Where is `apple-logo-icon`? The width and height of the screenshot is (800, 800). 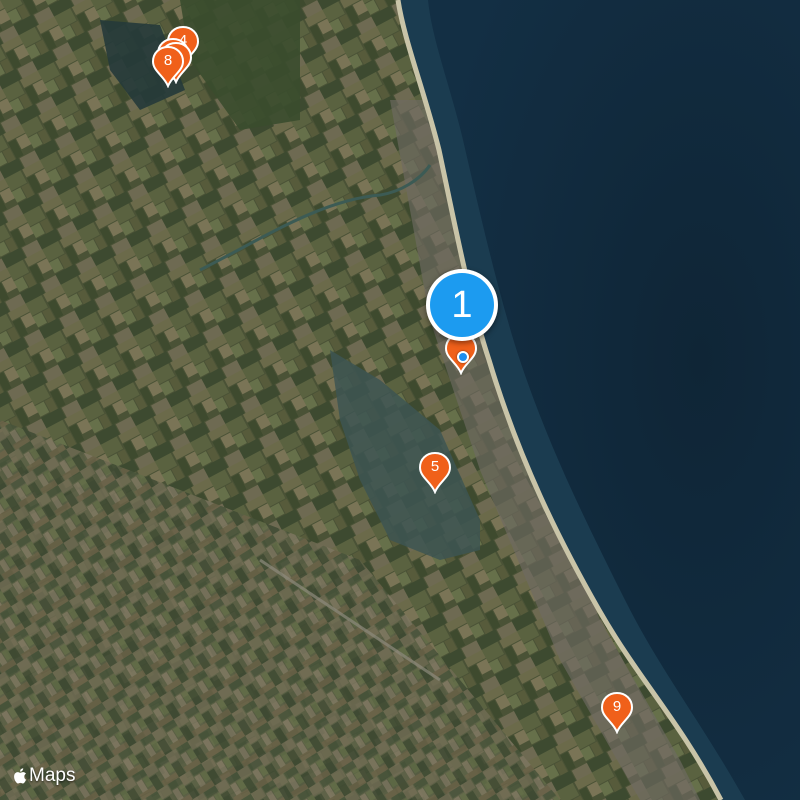 apple-logo-icon is located at coordinates (20, 776).